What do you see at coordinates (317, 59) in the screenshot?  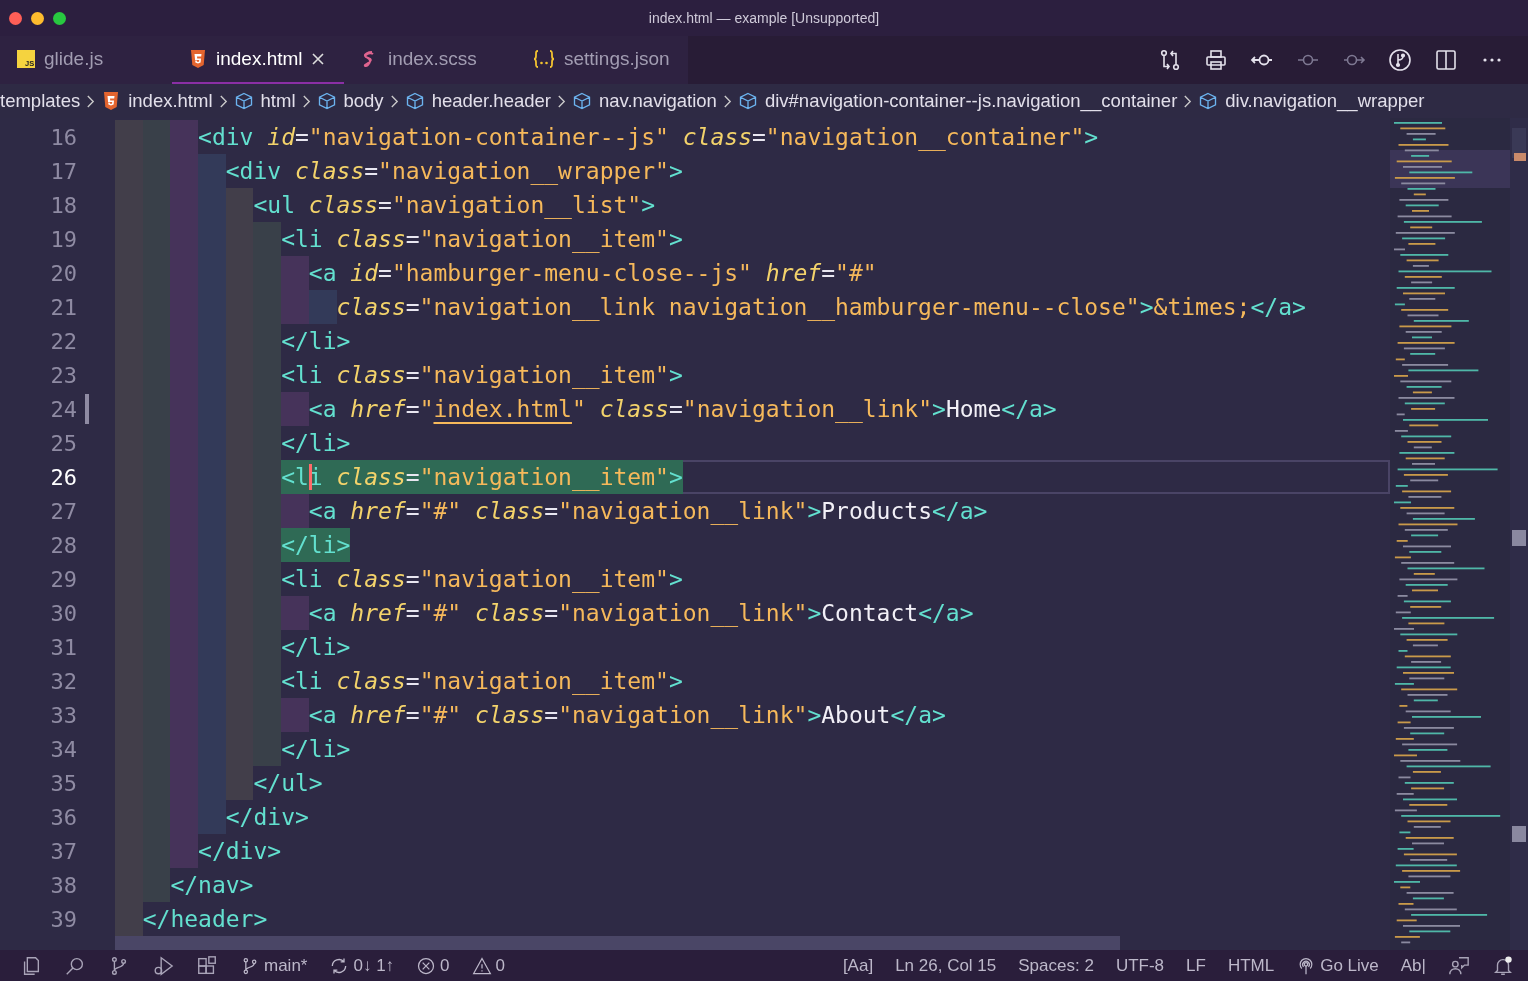 I see `close-icon` at bounding box center [317, 59].